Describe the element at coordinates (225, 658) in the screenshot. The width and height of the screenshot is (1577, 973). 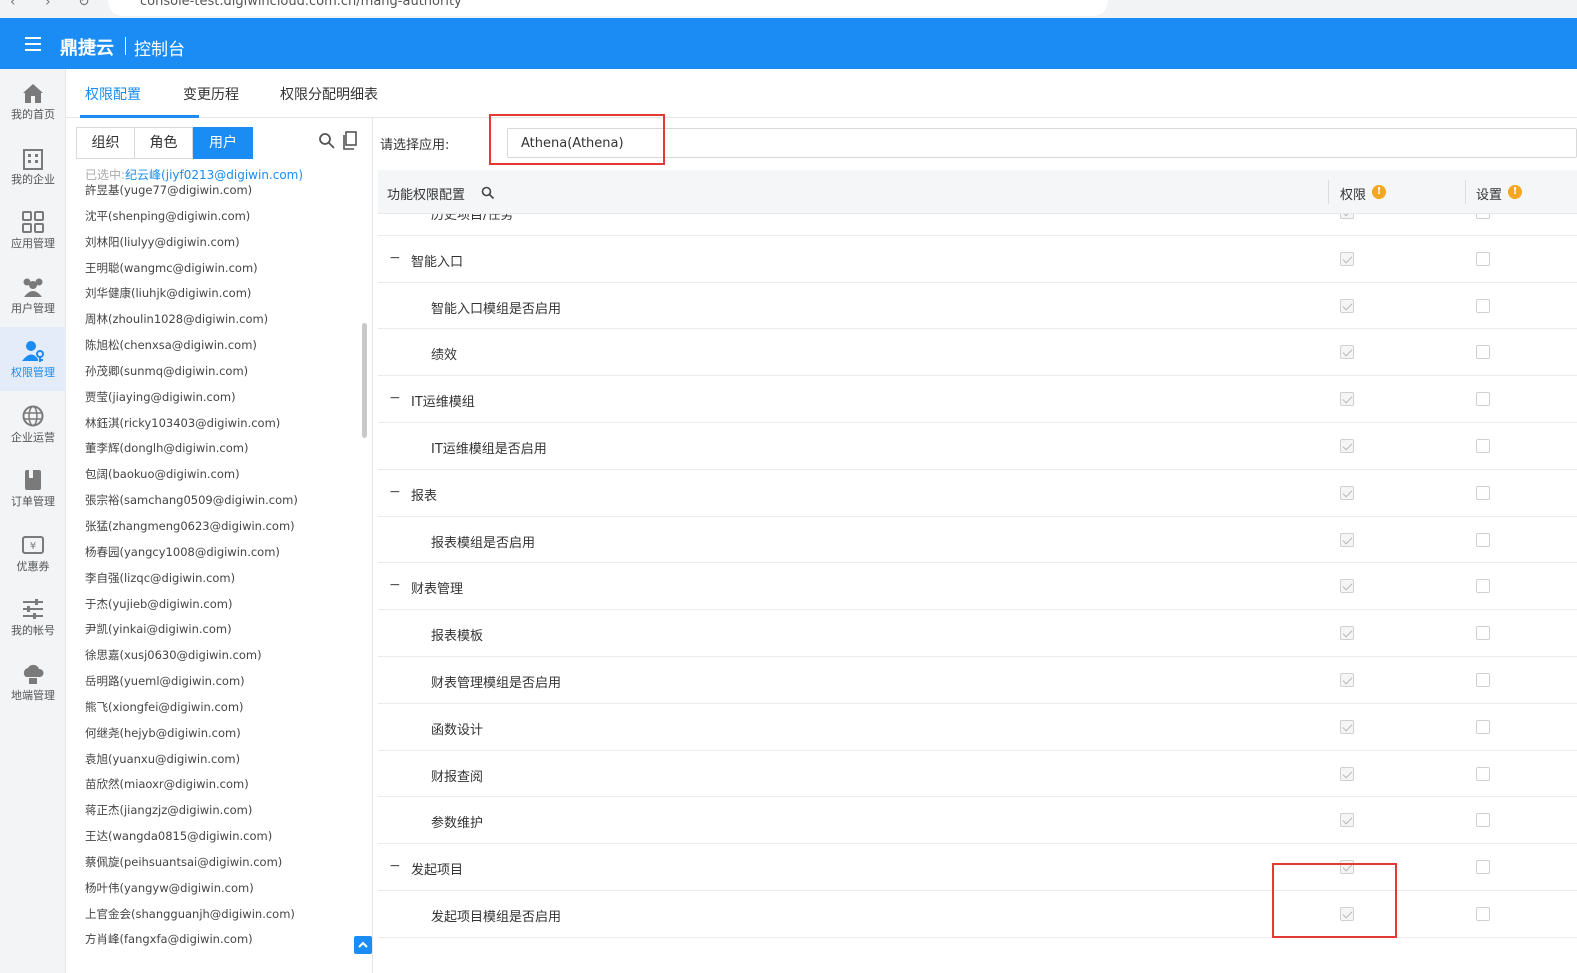
I see `user-list-item: 徐思嘉(xusj0630@digiwin.com)` at that location.